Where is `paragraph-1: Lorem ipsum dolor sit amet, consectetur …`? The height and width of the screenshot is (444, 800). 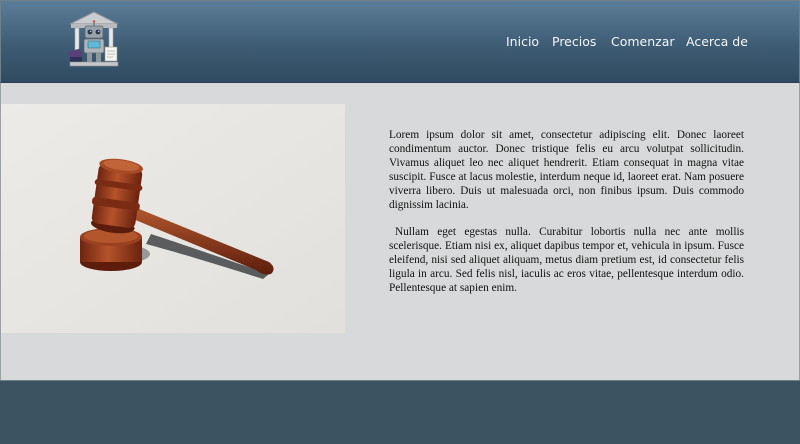
paragraph-1: Lorem ipsum dolor sit amet, consectetur … is located at coordinates (566, 170).